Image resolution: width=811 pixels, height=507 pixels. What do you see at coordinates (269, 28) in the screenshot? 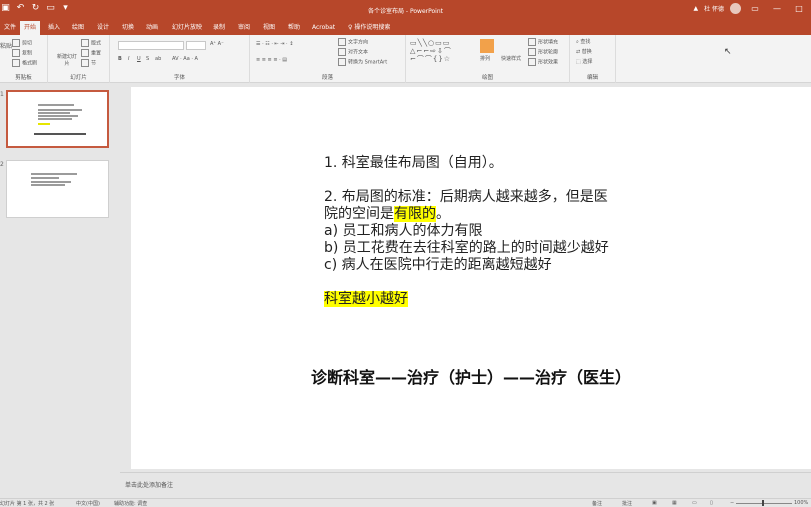
I see `tab-view: 视图` at bounding box center [269, 28].